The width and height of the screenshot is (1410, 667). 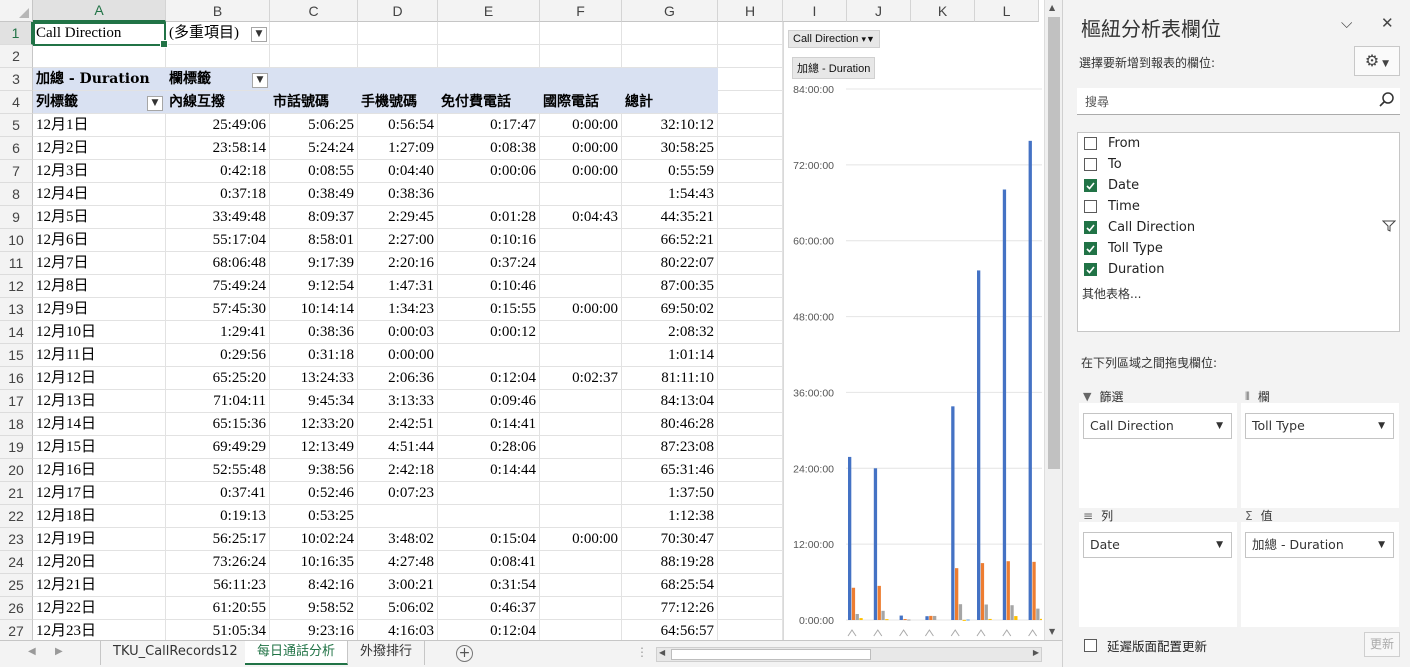 I want to click on value-cell: 80:46:28, so click(x=670, y=424).